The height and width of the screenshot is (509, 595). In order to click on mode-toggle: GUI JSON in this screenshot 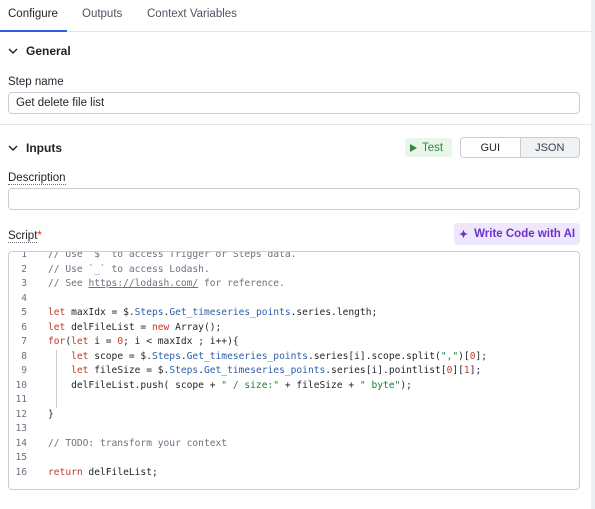, I will do `click(520, 147)`.